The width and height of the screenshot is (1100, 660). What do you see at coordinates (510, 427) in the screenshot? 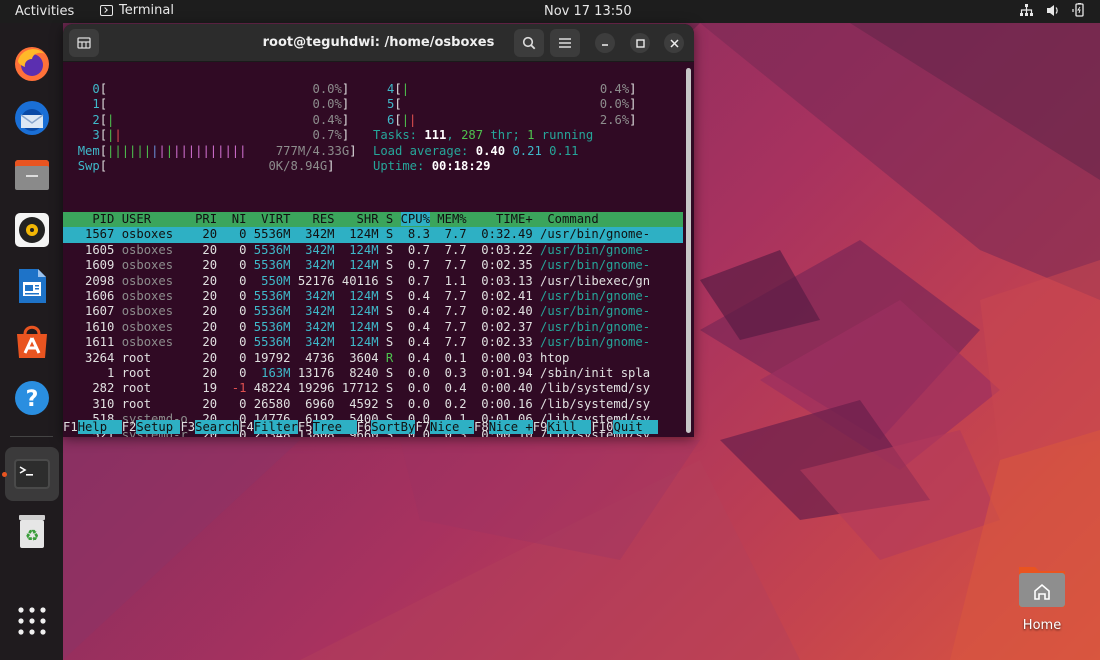
I see `fkey-label-f8: Nice +` at bounding box center [510, 427].